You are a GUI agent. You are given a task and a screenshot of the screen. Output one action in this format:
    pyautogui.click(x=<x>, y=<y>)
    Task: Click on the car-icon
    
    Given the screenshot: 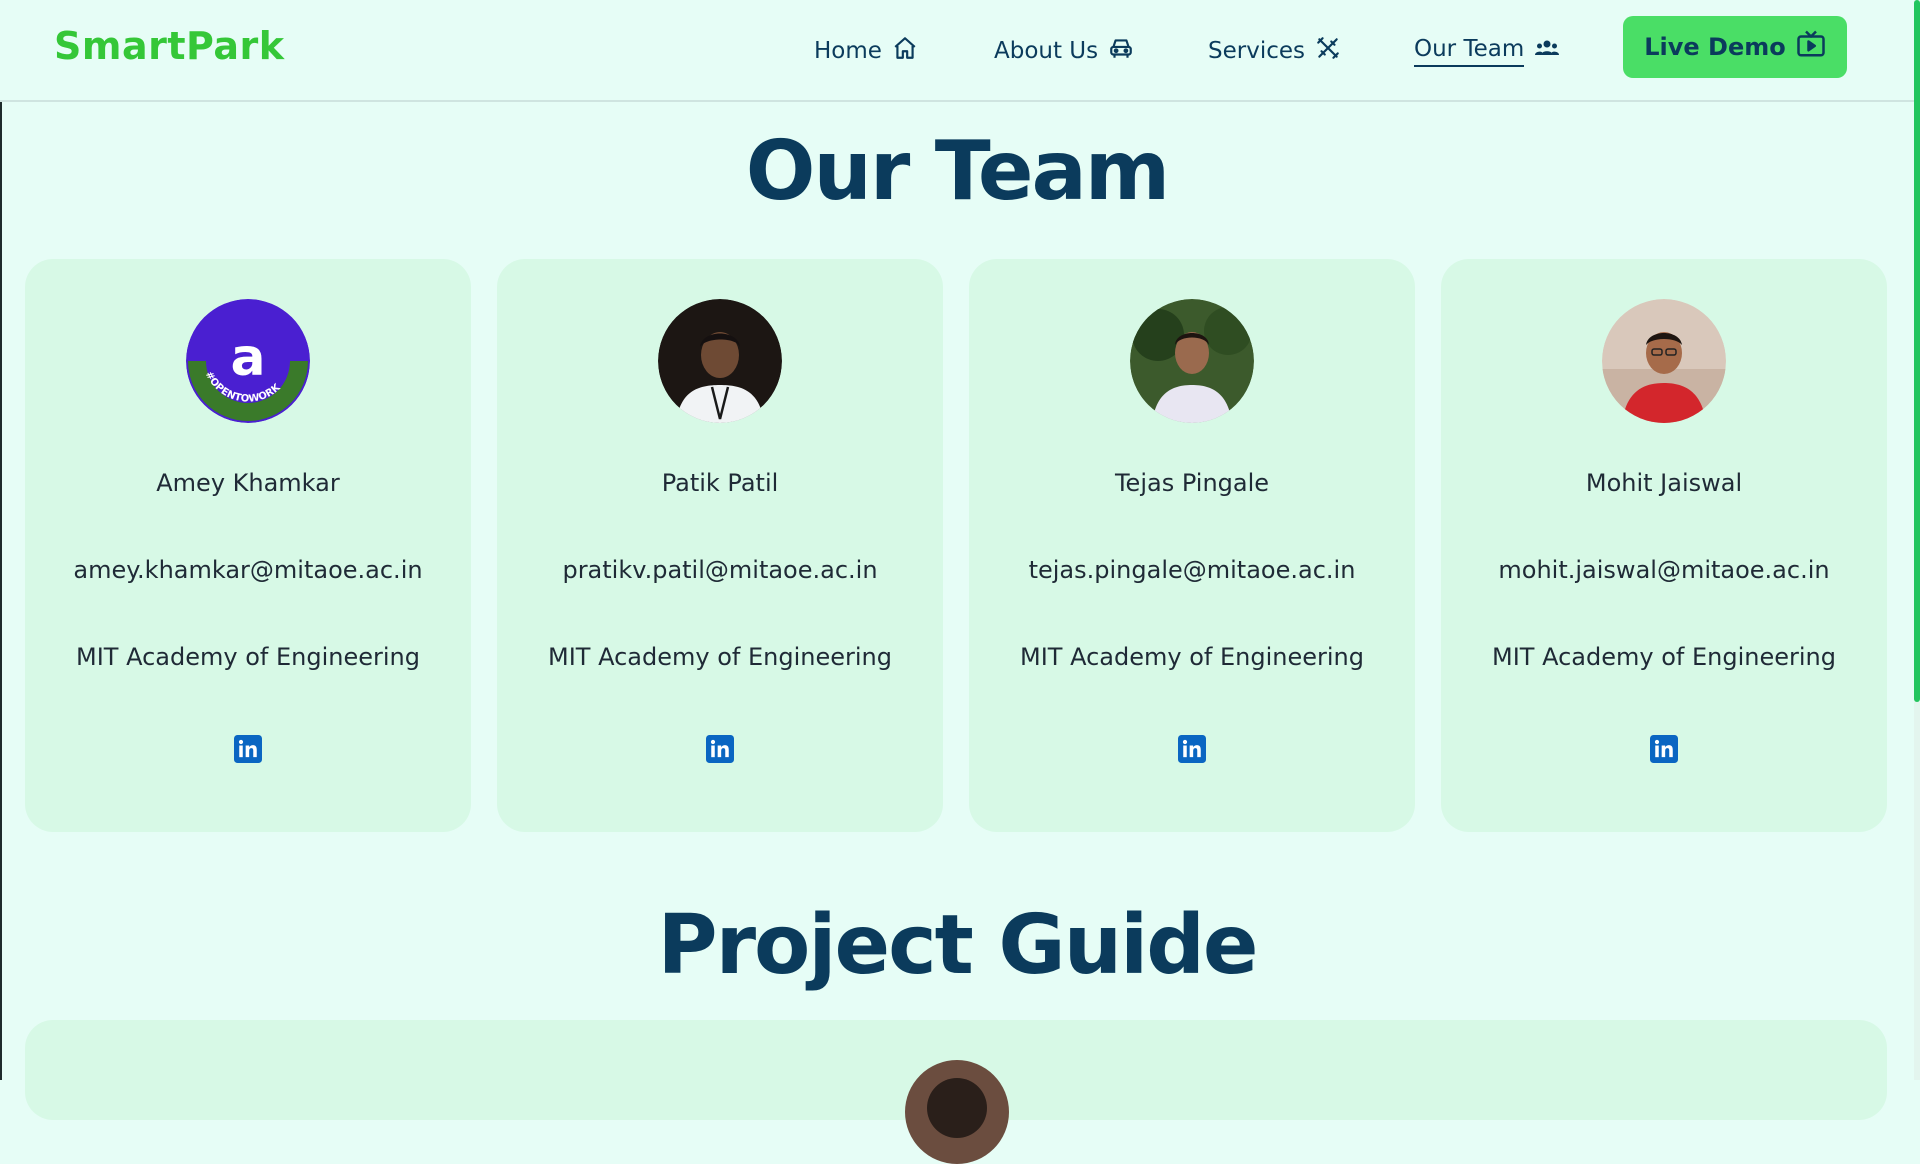 What is the action you would take?
    pyautogui.click(x=1121, y=51)
    